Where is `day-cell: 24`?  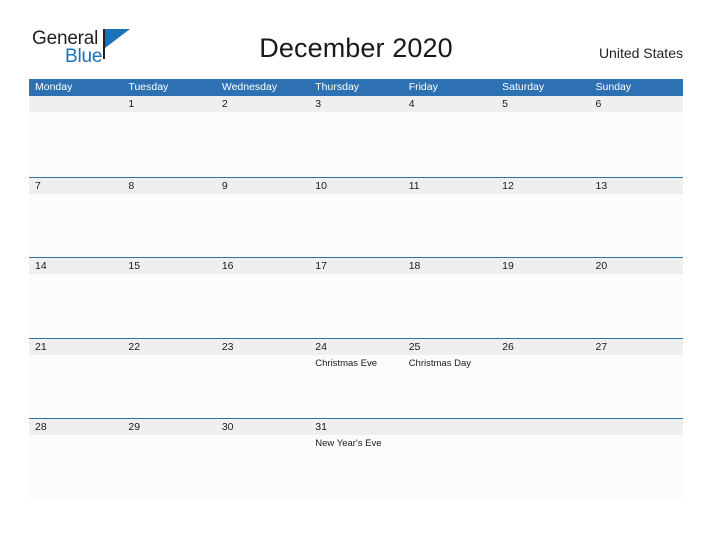 day-cell: 24 is located at coordinates (355, 347).